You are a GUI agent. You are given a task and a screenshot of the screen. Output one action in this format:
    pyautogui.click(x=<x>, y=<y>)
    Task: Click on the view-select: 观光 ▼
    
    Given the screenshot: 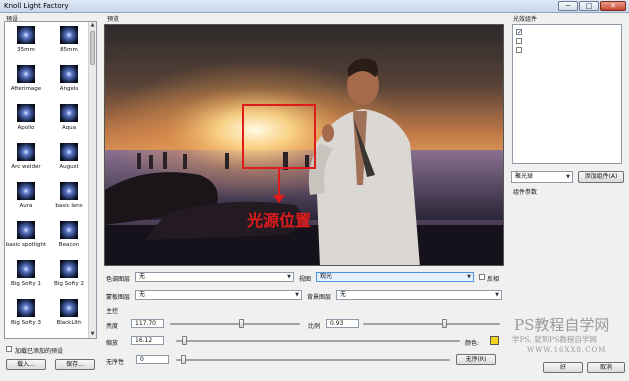 What is the action you would take?
    pyautogui.click(x=395, y=277)
    